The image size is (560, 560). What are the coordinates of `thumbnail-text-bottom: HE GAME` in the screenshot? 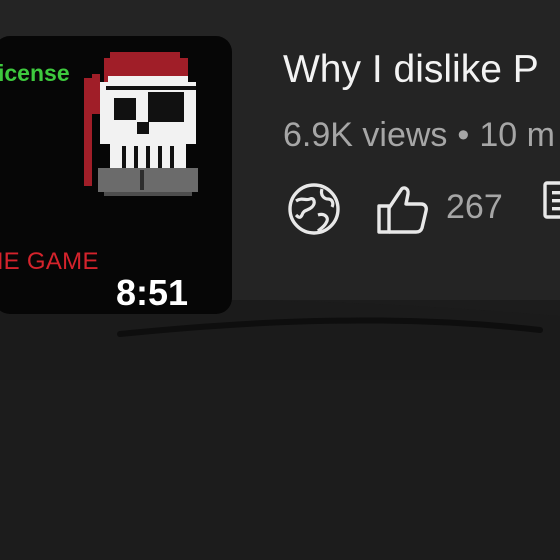 It's located at (49, 261).